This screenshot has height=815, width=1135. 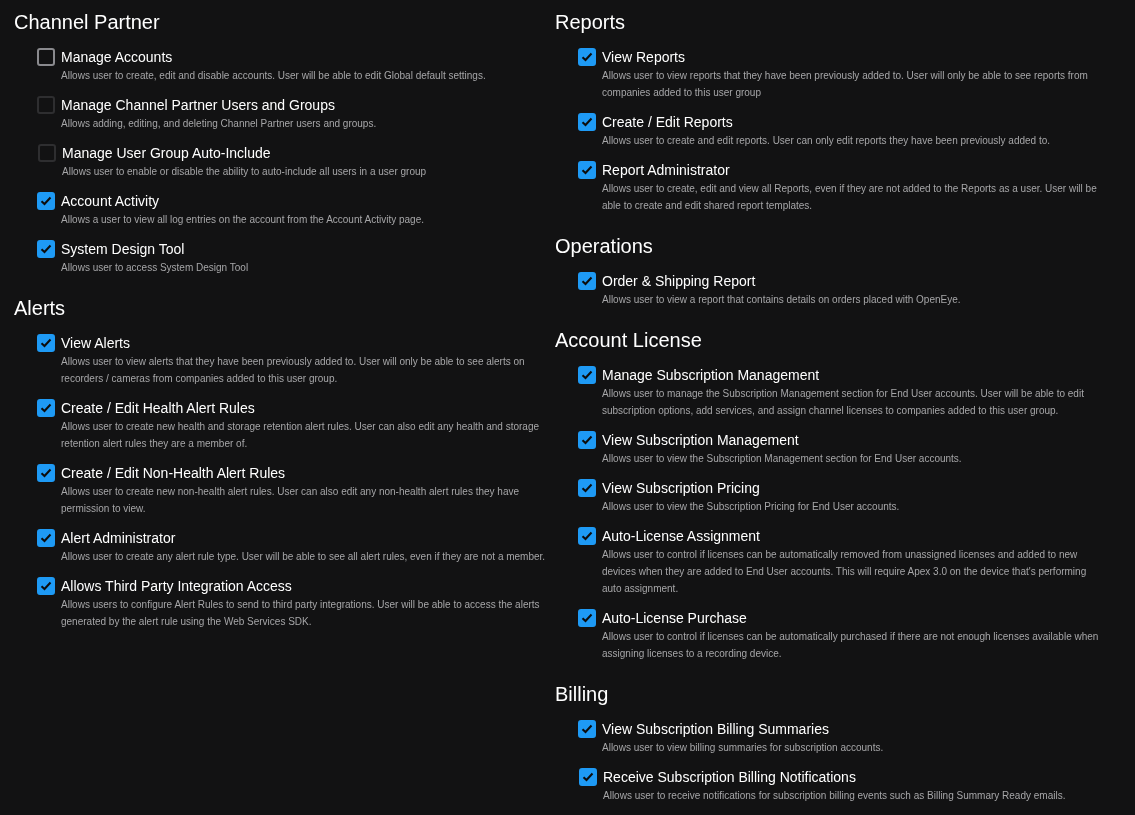 I want to click on permission-description: Allows user to access System Design Tool, so click(x=155, y=268).